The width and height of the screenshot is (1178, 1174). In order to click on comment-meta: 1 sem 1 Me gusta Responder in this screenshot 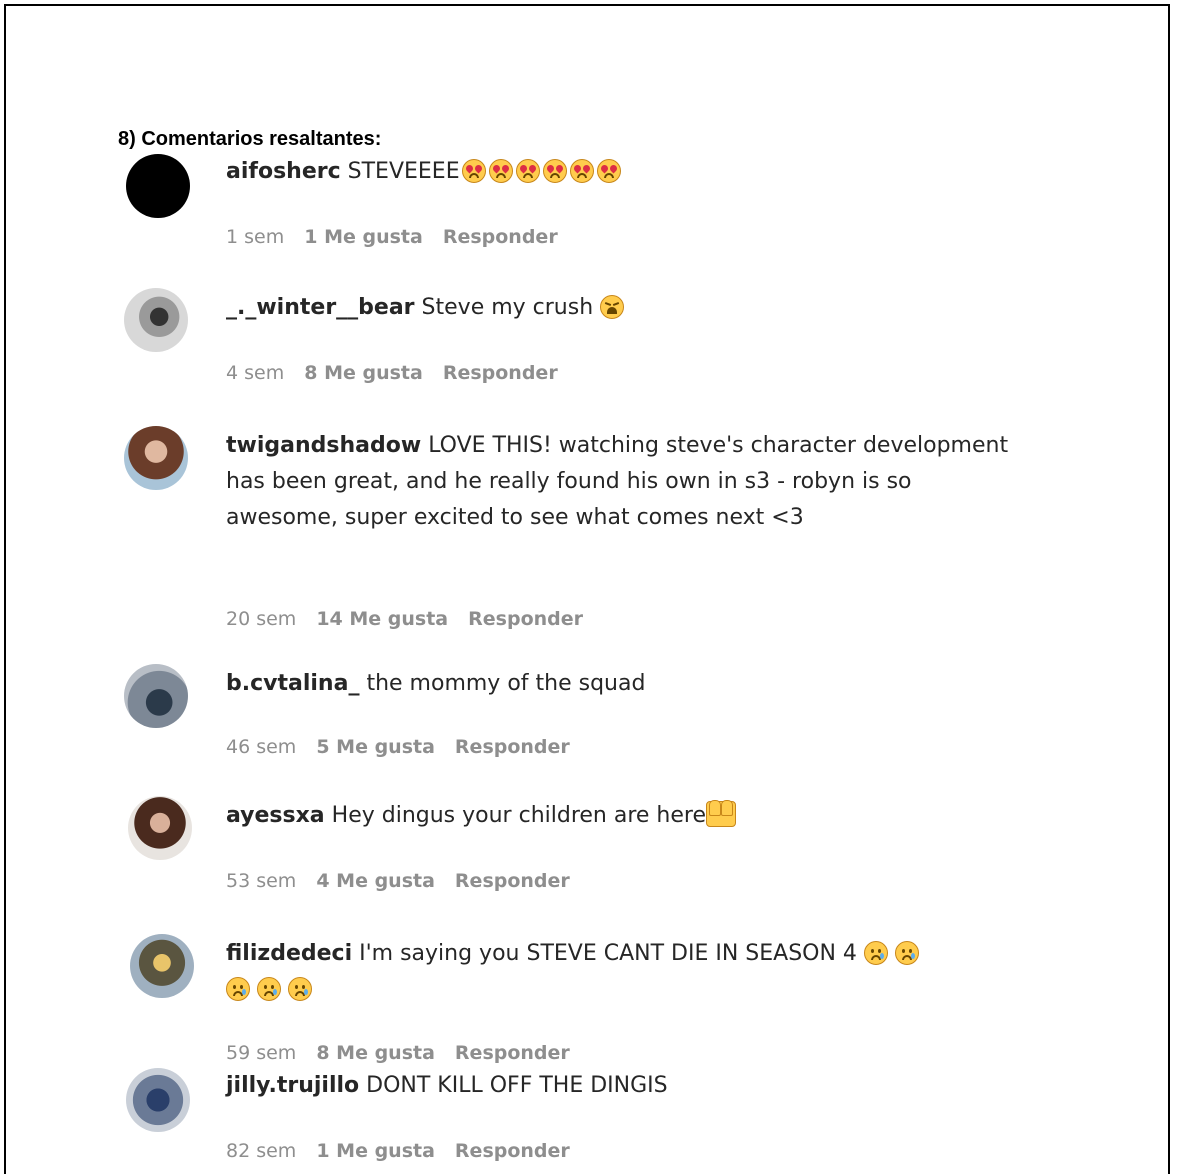, I will do `click(392, 237)`.